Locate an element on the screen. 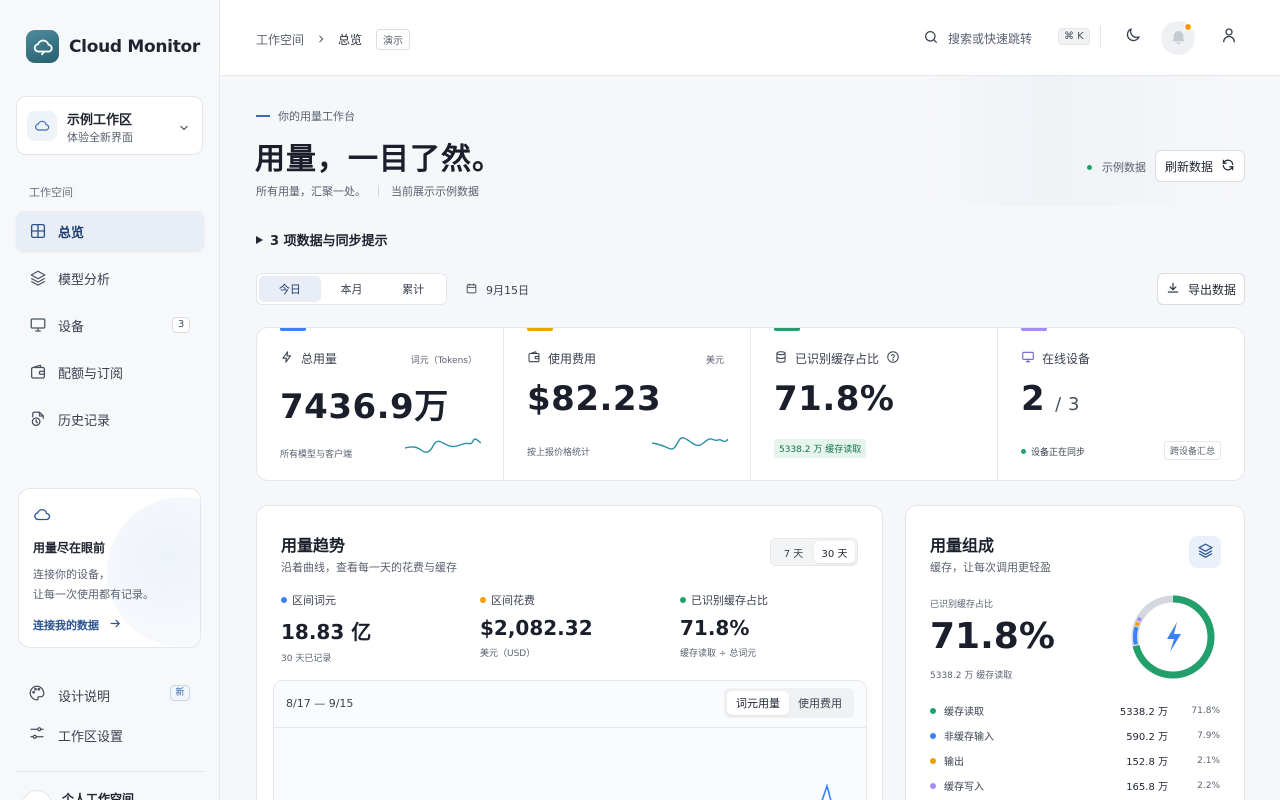 The image size is (1280, 800). trend-line is located at coordinates (826, 791).